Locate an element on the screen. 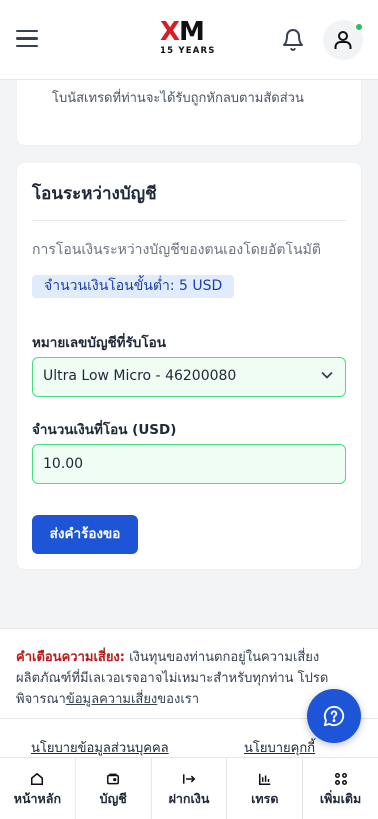 The height and width of the screenshot is (819, 378). account-select-value: Ultra Low Micro - 46200080 is located at coordinates (140, 376).